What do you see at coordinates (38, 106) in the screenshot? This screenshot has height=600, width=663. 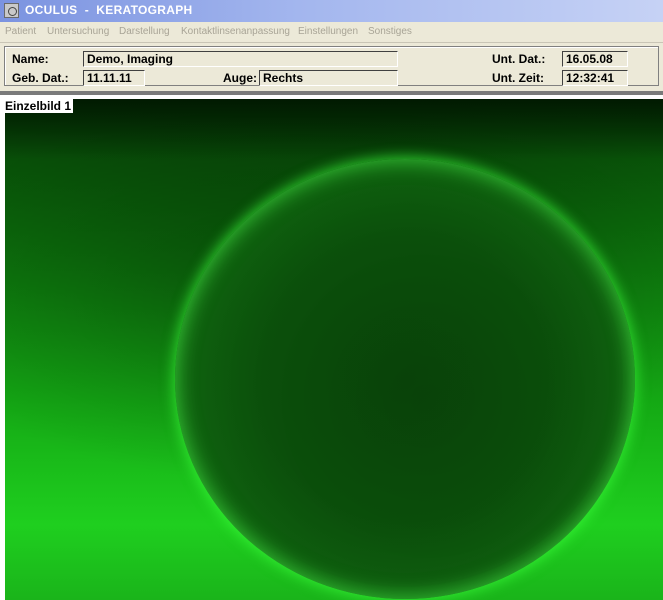 I see `frame-label: Einzelbild 1` at bounding box center [38, 106].